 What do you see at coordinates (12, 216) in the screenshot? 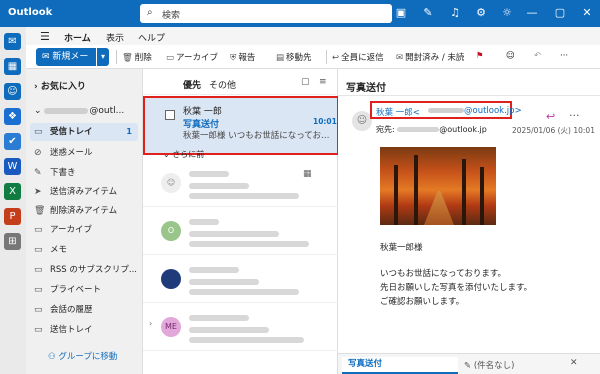
I see `powerpoint-icon: P` at bounding box center [12, 216].